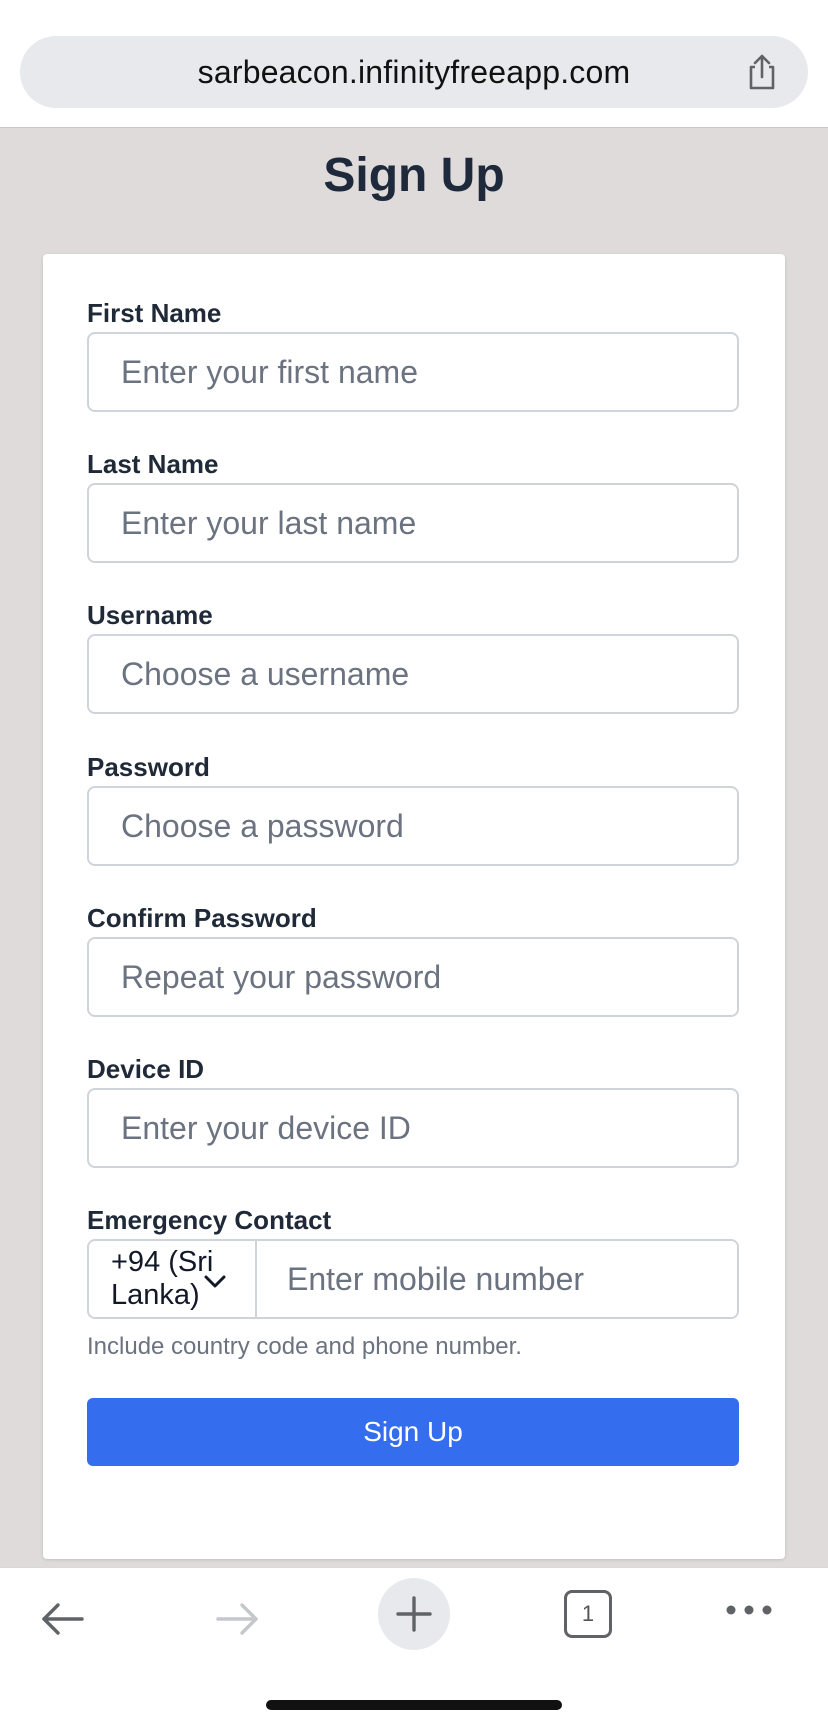 This screenshot has width=828, height=1724. Describe the element at coordinates (413, 826) in the screenshot. I see `password-input` at that location.